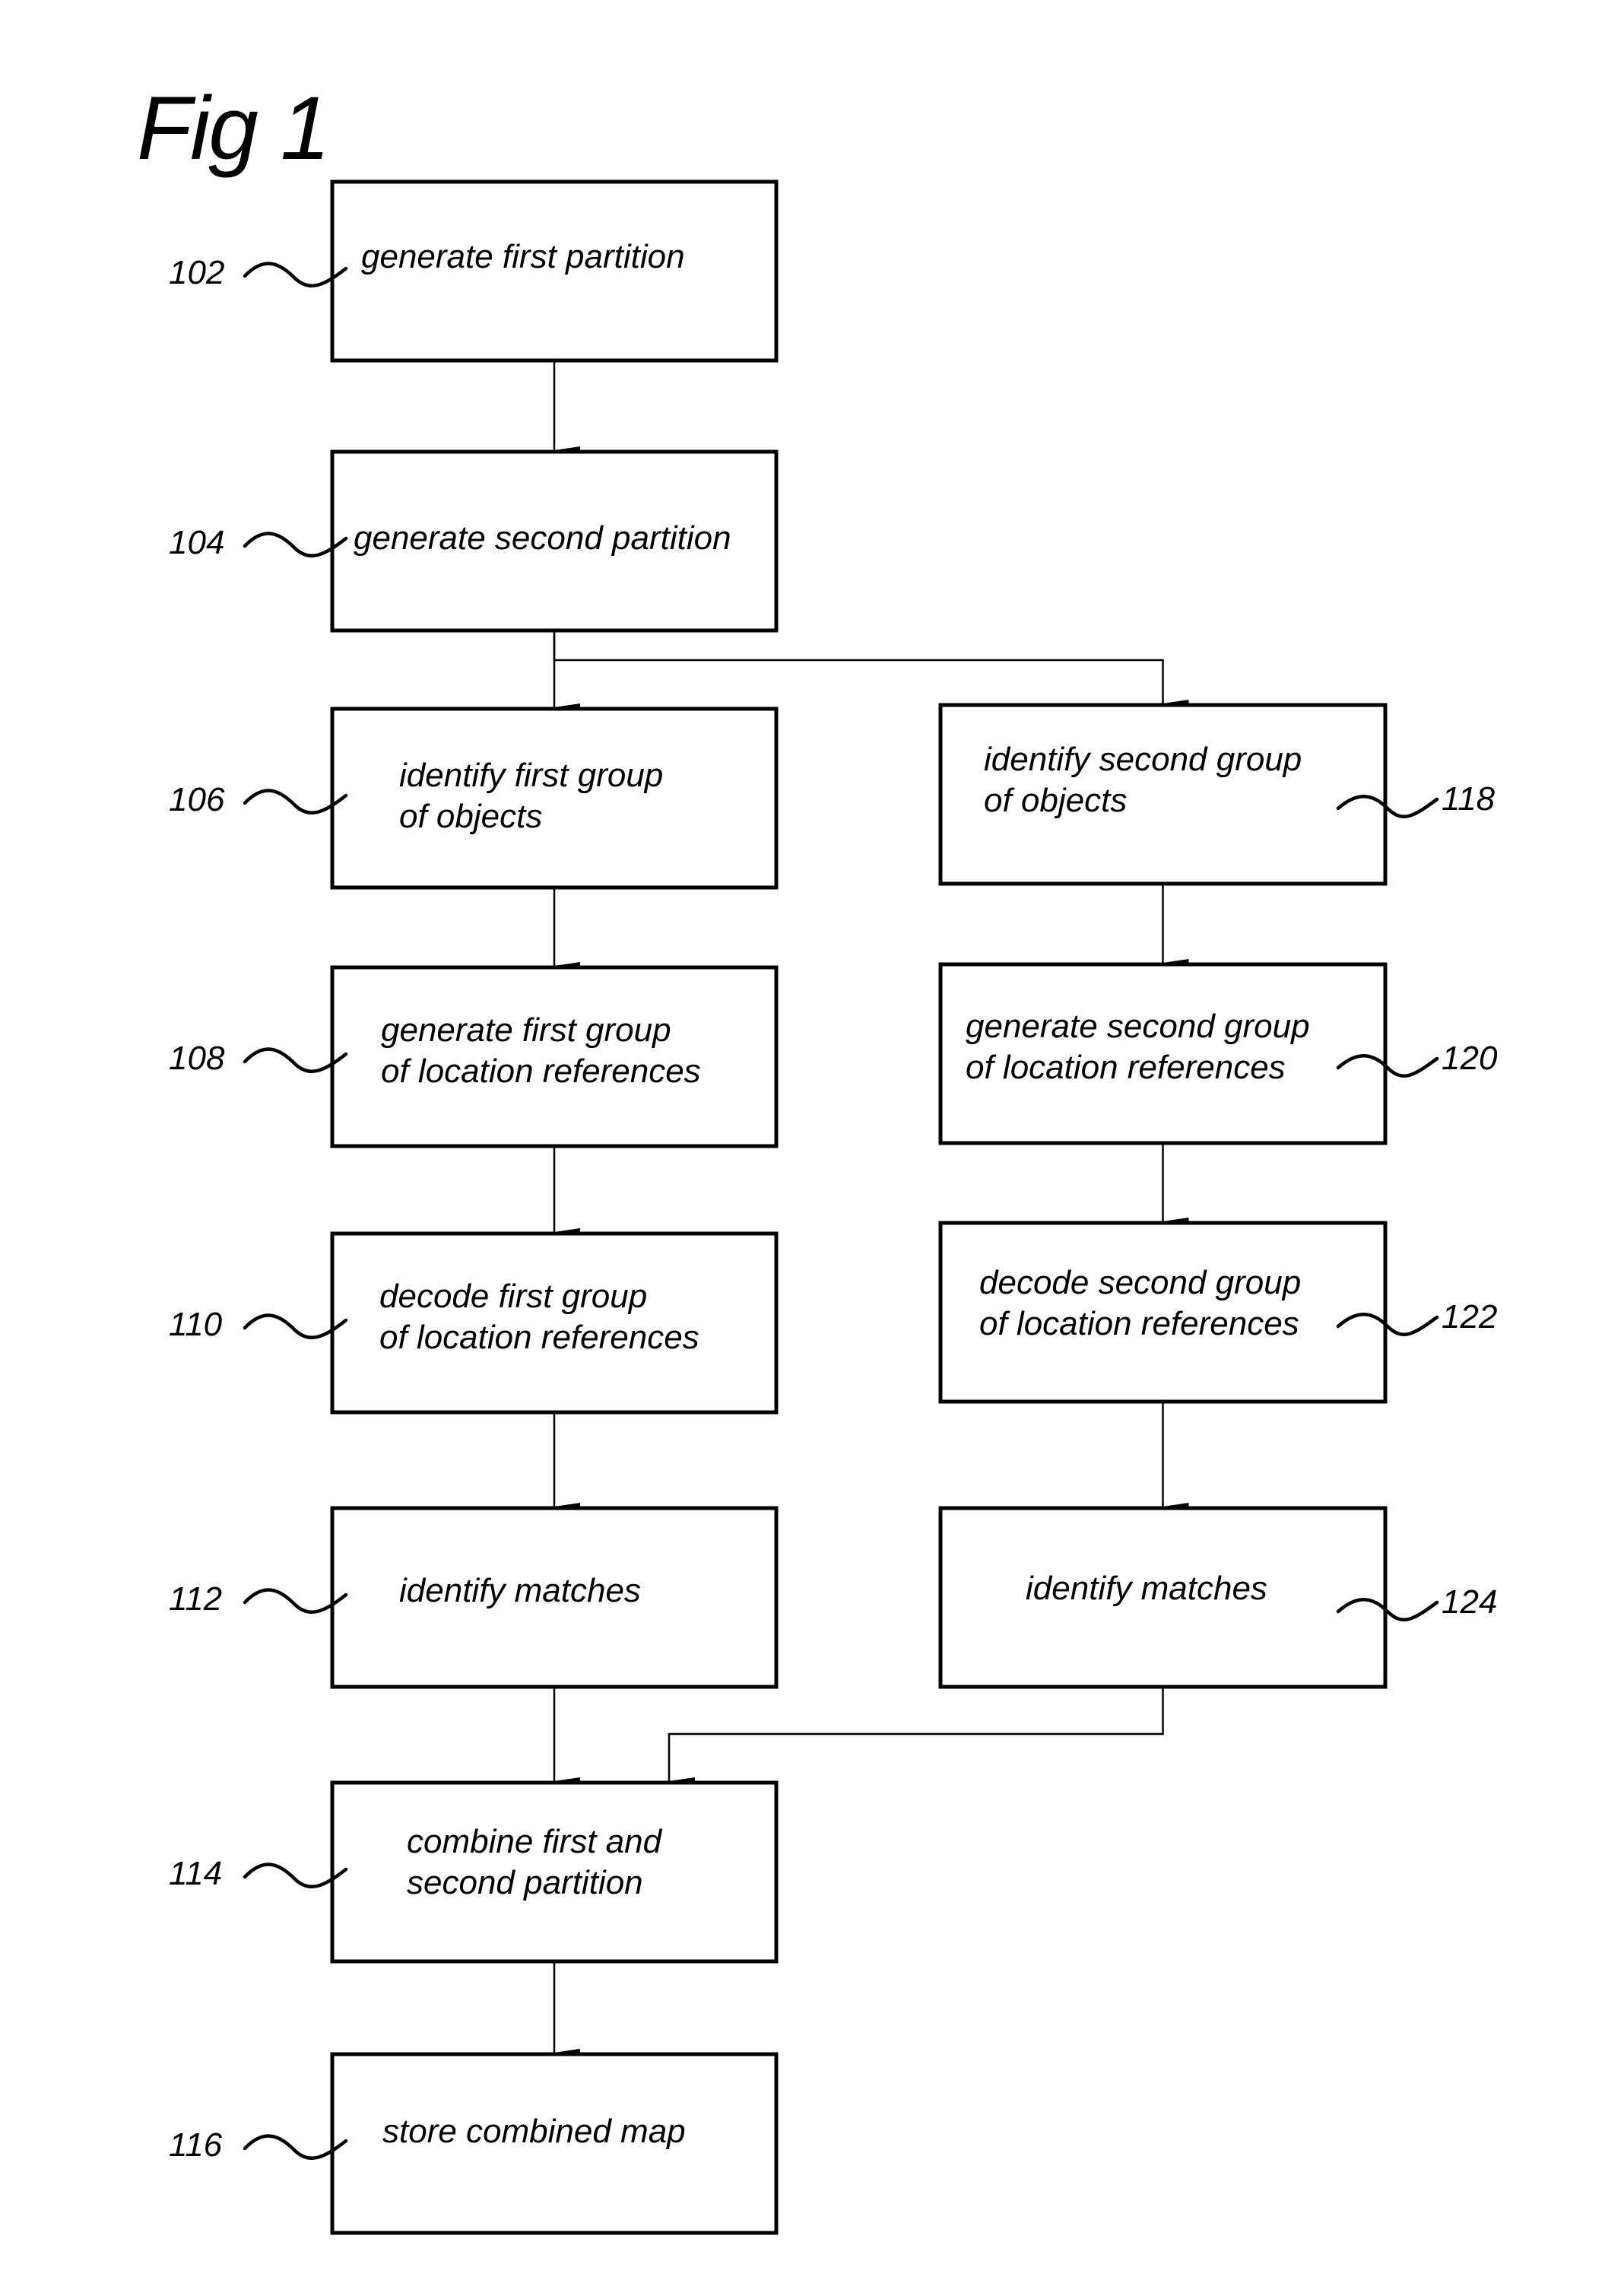  Describe the element at coordinates (258, 273) in the screenshot. I see `reference-102: 102` at that location.